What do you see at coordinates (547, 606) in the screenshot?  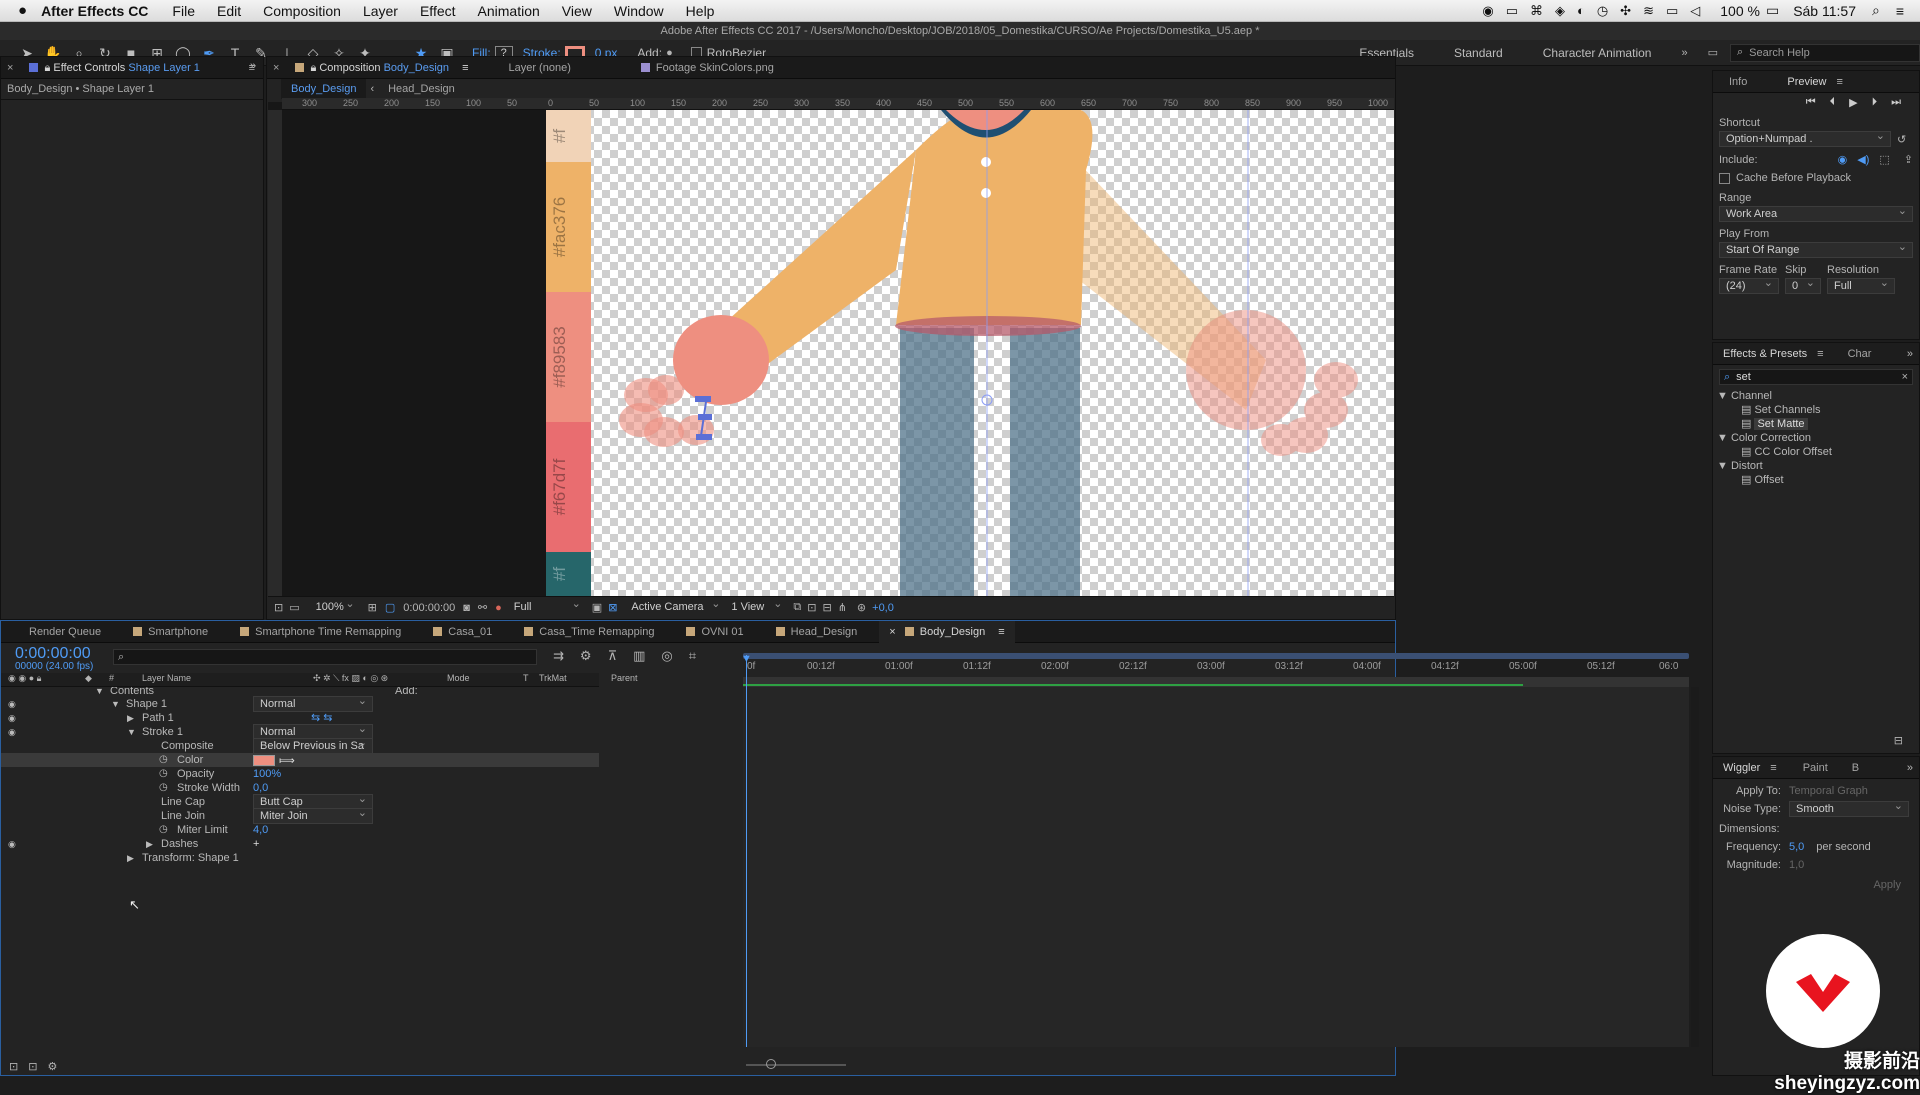 I see `resolution-dropdown: Full` at bounding box center [547, 606].